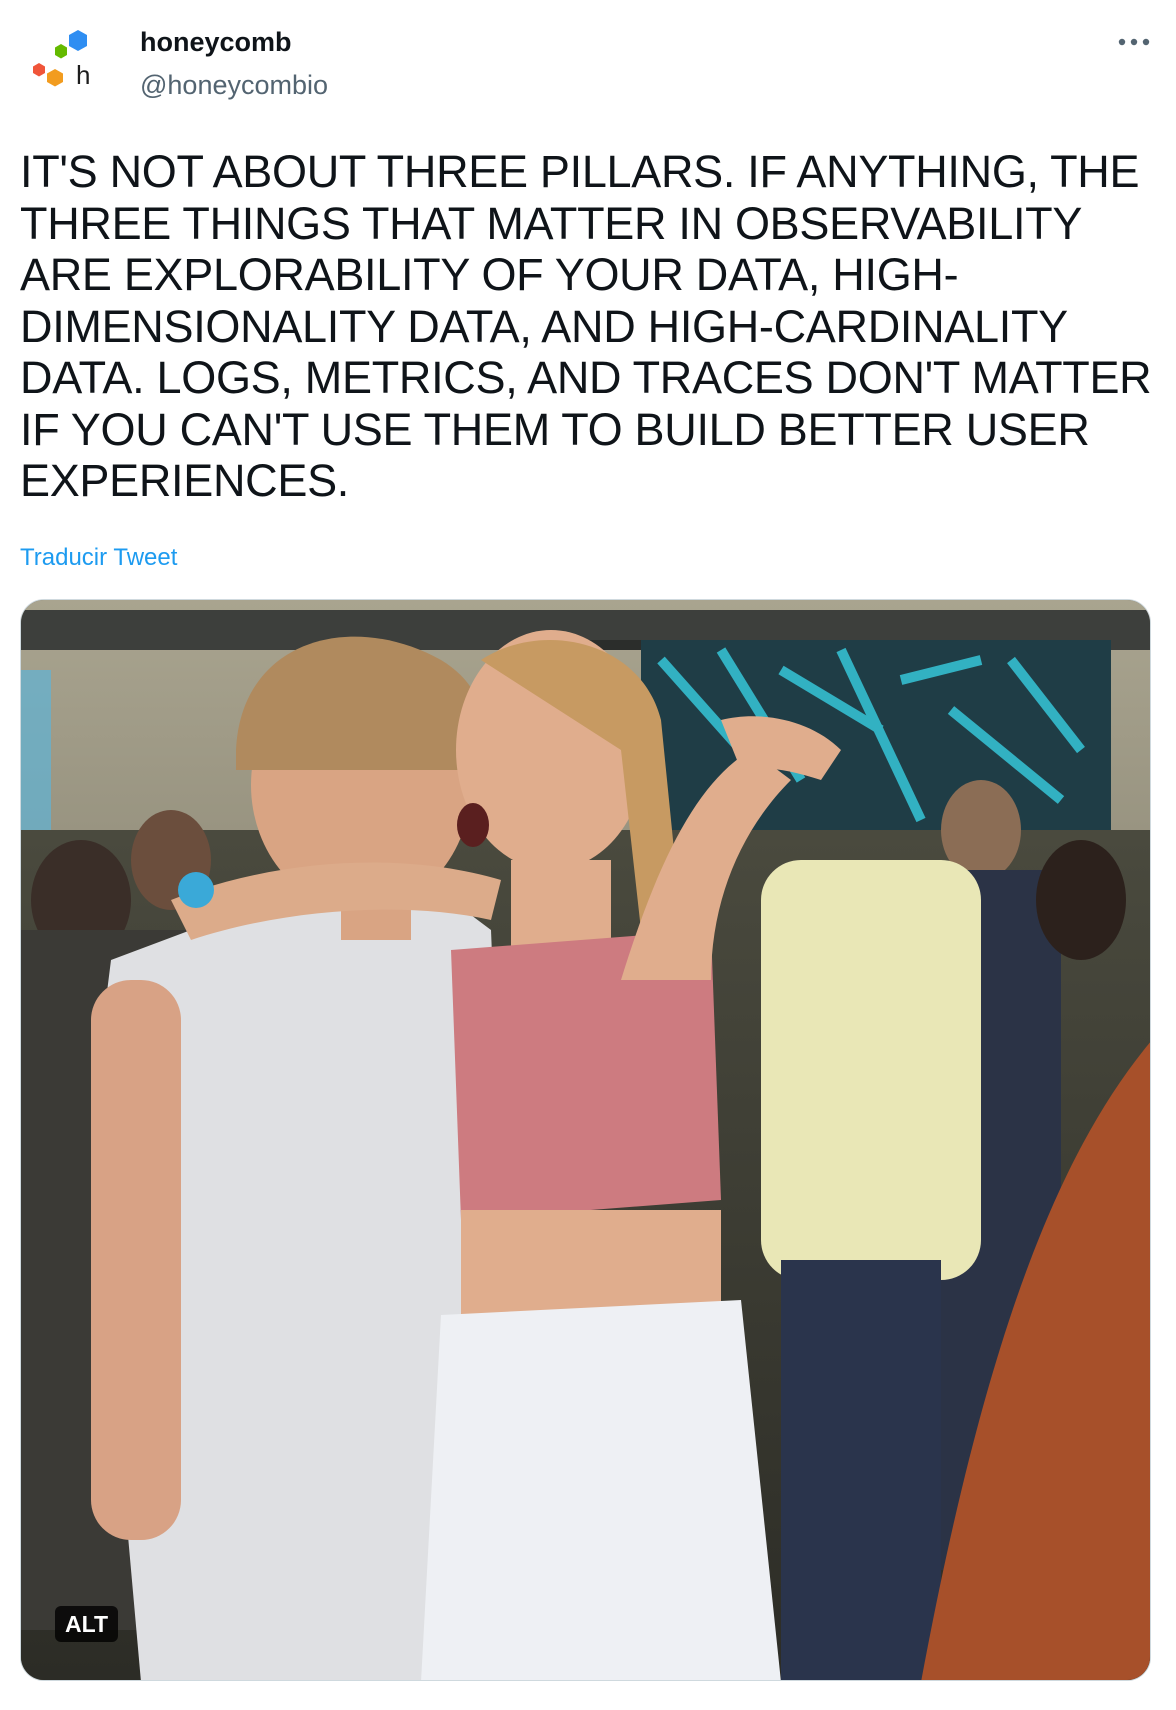 The image size is (1176, 1710). What do you see at coordinates (234, 42) in the screenshot?
I see `author-display-name: honeycomb` at bounding box center [234, 42].